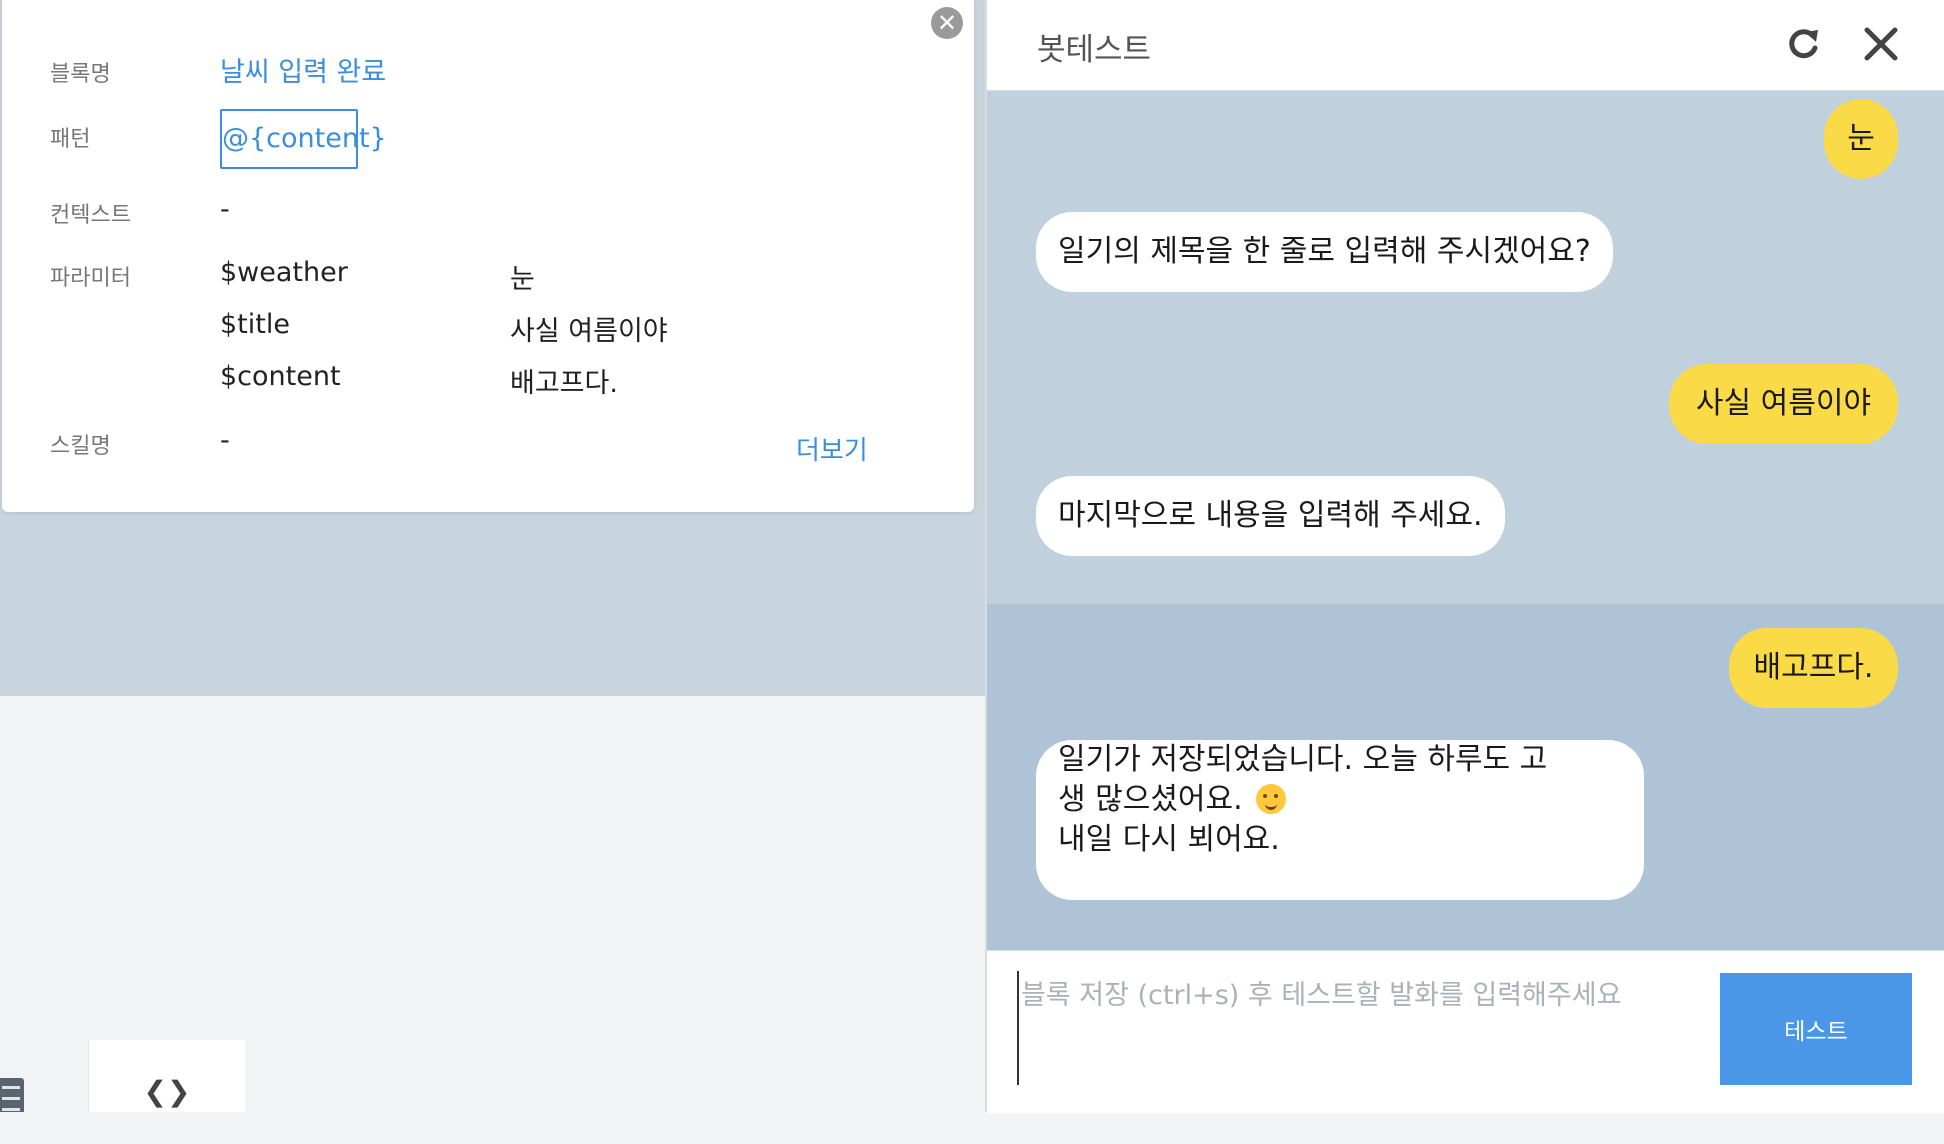 This screenshot has height=1144, width=1944. I want to click on bot-message-line: 내일 다시 뵈어요., so click(1169, 839).